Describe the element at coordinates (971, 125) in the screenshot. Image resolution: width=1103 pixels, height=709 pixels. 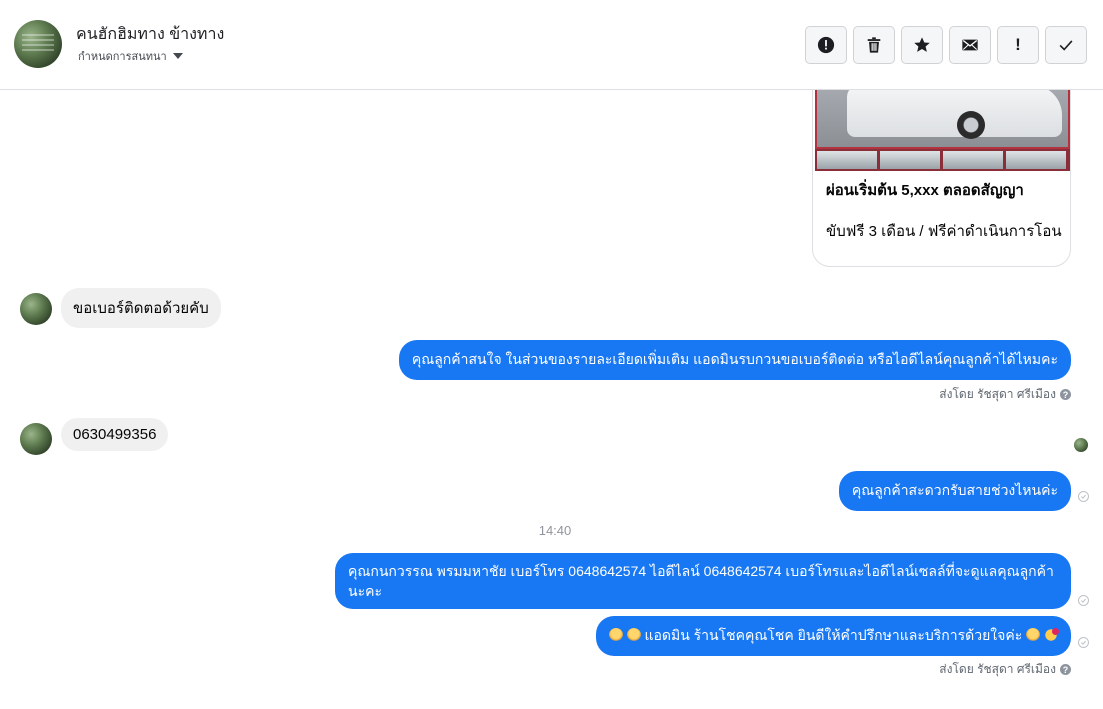
I see `wheel-shape` at that location.